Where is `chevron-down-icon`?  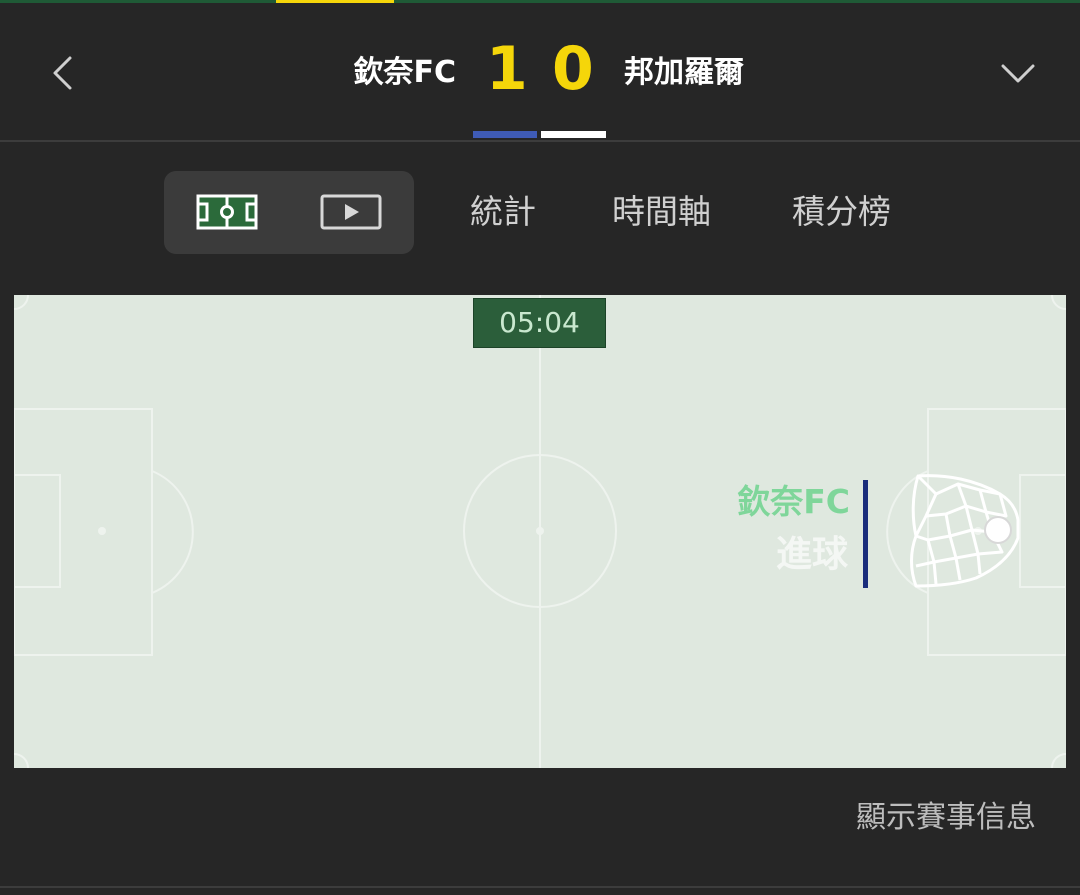
chevron-down-icon is located at coordinates (1018, 73).